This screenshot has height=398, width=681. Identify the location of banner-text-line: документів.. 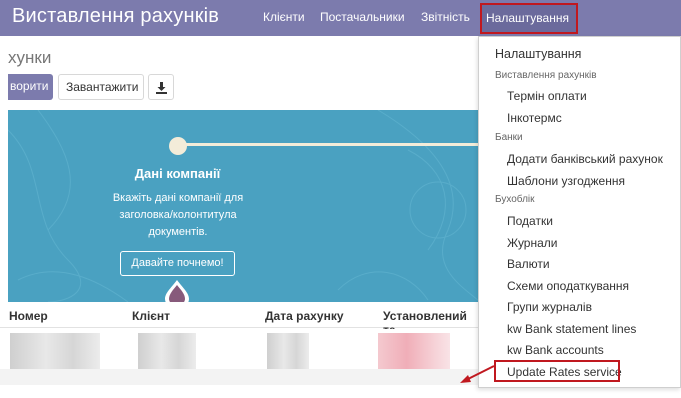
(178, 232).